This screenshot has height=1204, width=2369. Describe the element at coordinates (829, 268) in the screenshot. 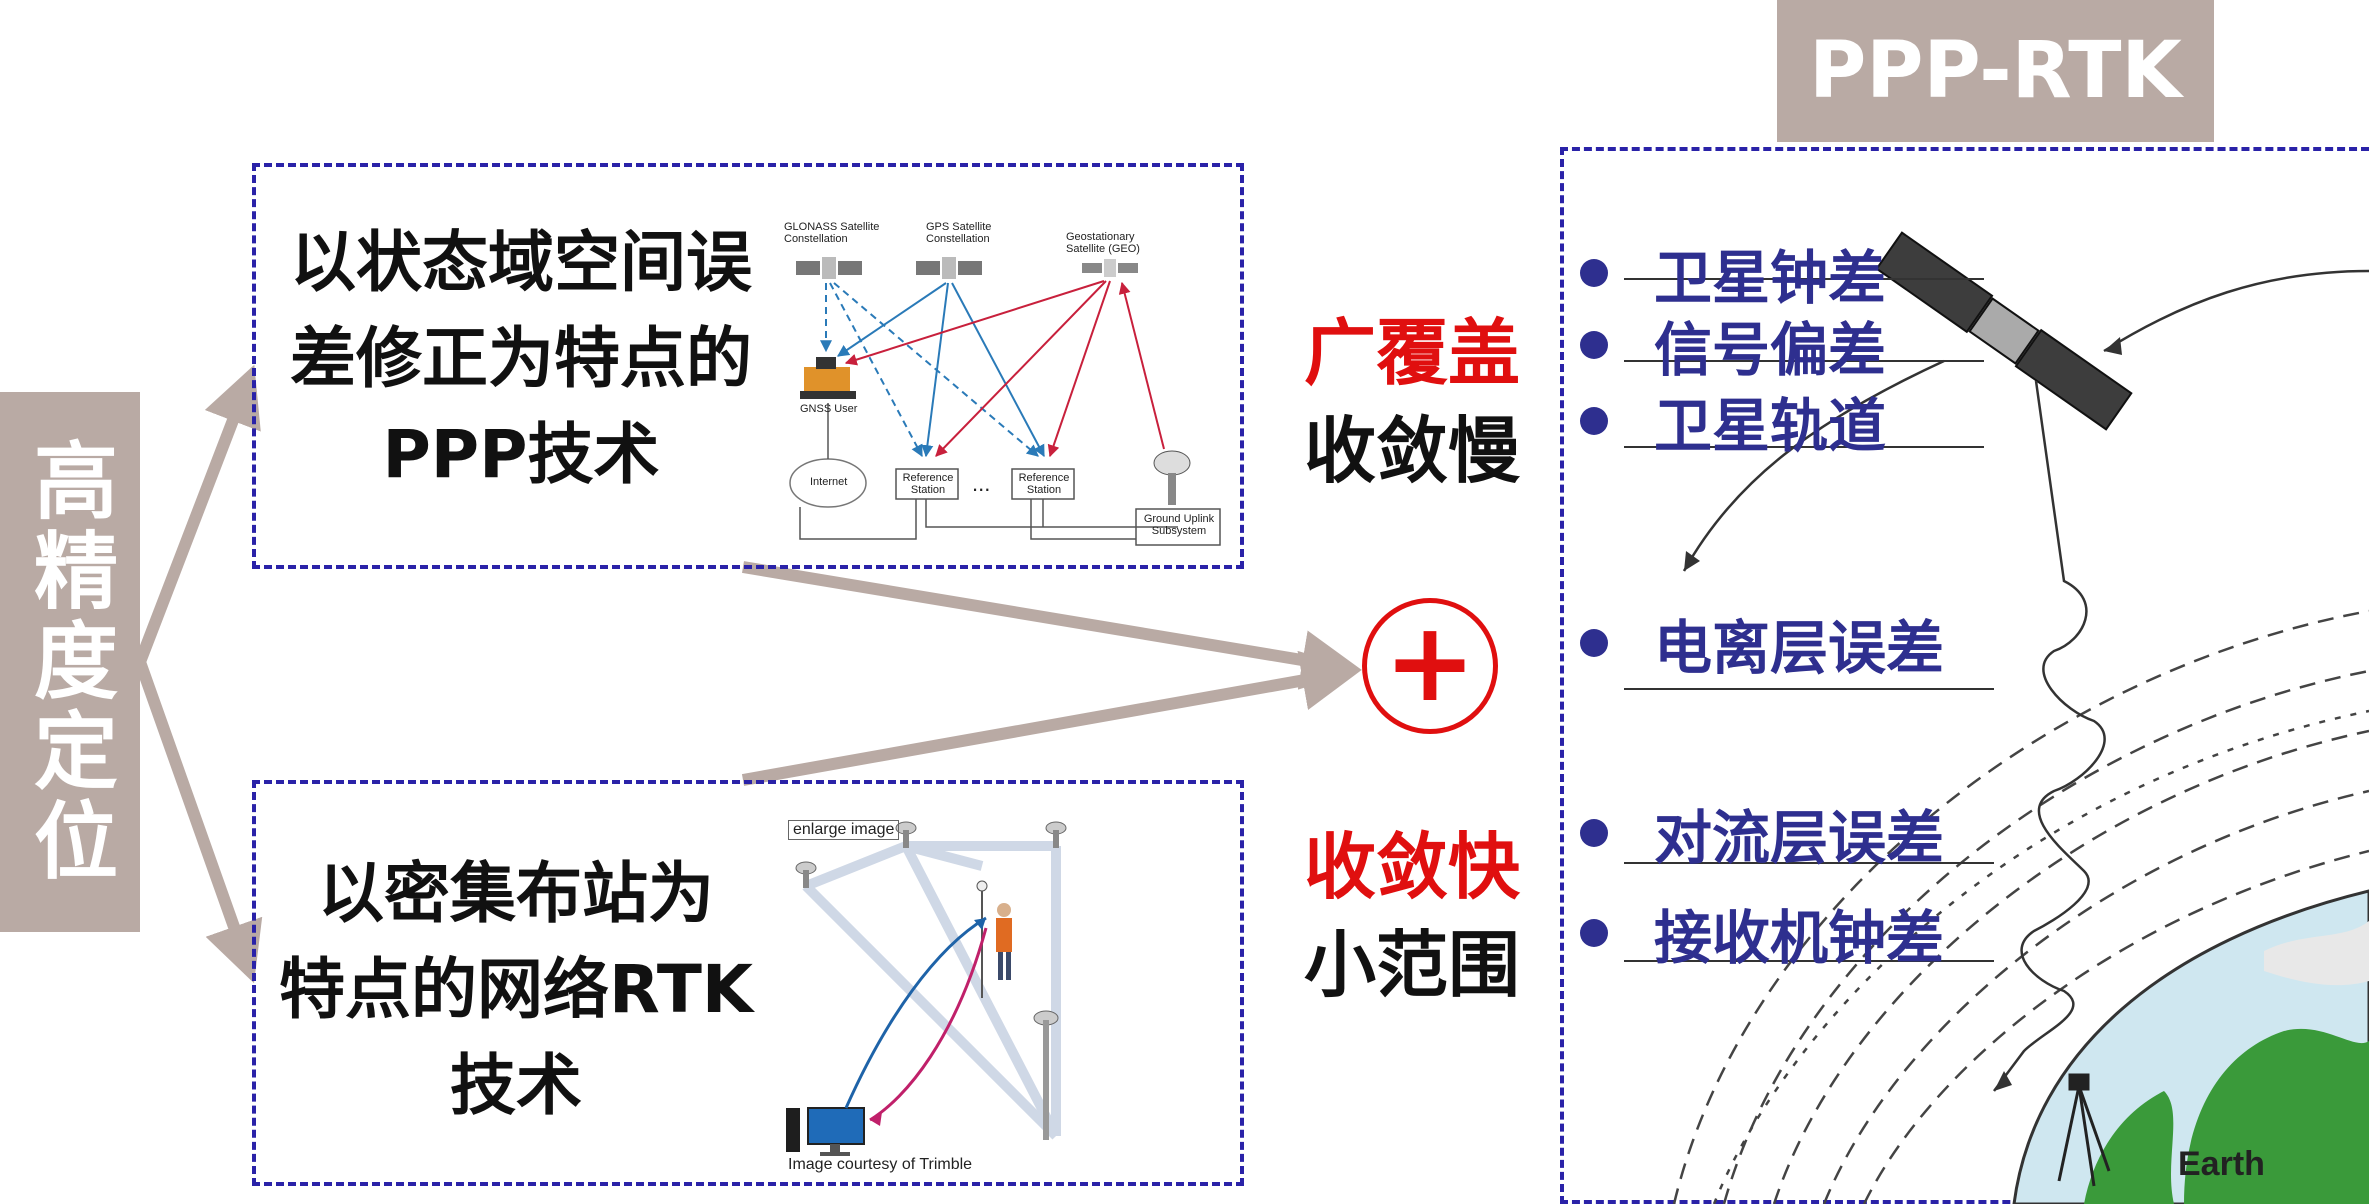

I see `glonass-satellite-icon` at that location.